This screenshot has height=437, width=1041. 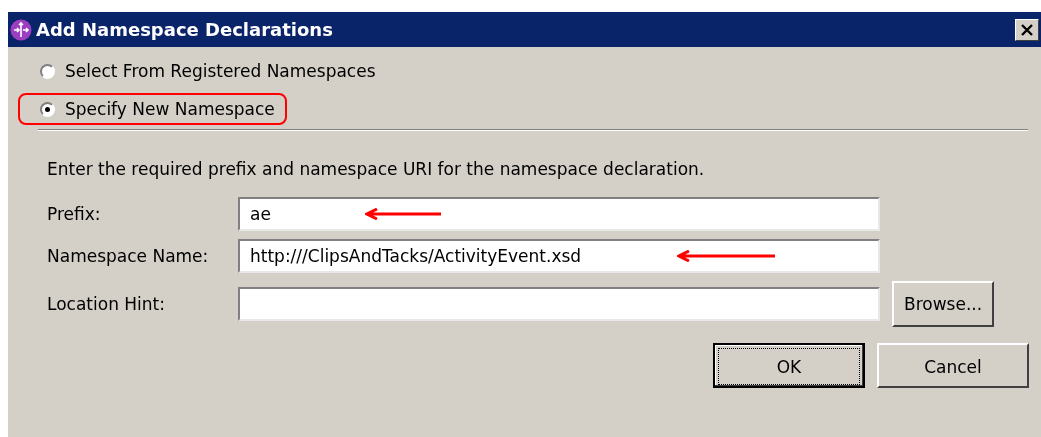 What do you see at coordinates (128, 256) in the screenshot?
I see `field-label: Namespace Name:` at bounding box center [128, 256].